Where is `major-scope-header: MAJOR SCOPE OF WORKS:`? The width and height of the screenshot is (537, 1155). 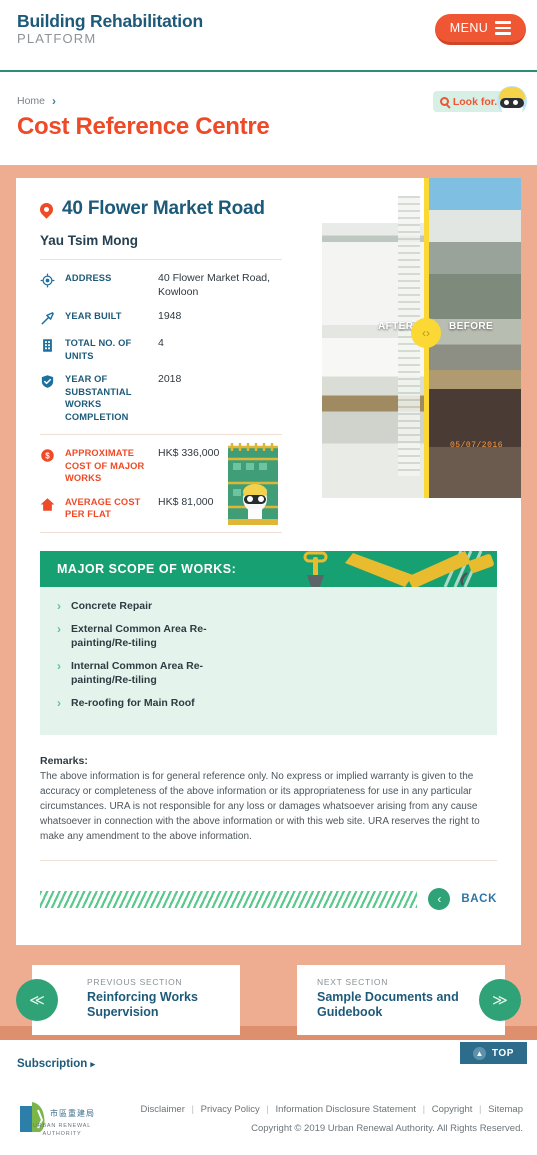
major-scope-header: MAJOR SCOPE OF WORKS: is located at coordinates (268, 568).